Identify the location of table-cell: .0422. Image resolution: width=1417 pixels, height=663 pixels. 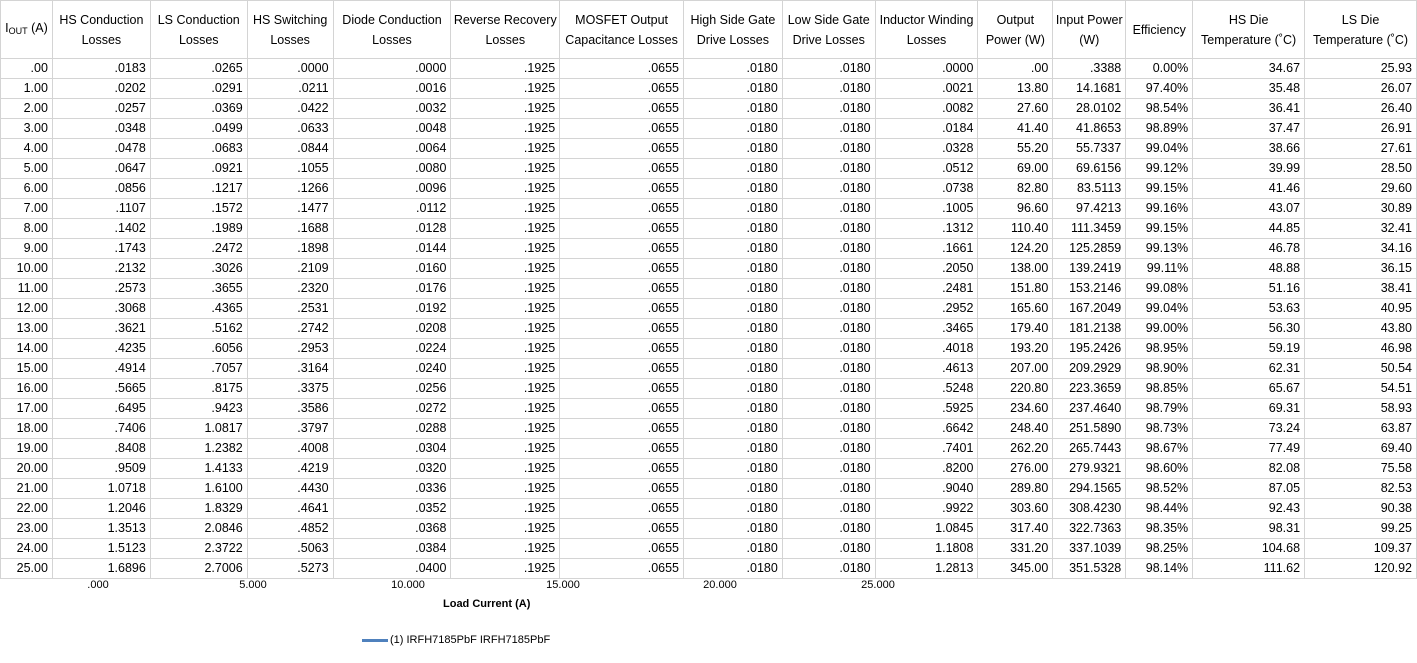
(290, 108).